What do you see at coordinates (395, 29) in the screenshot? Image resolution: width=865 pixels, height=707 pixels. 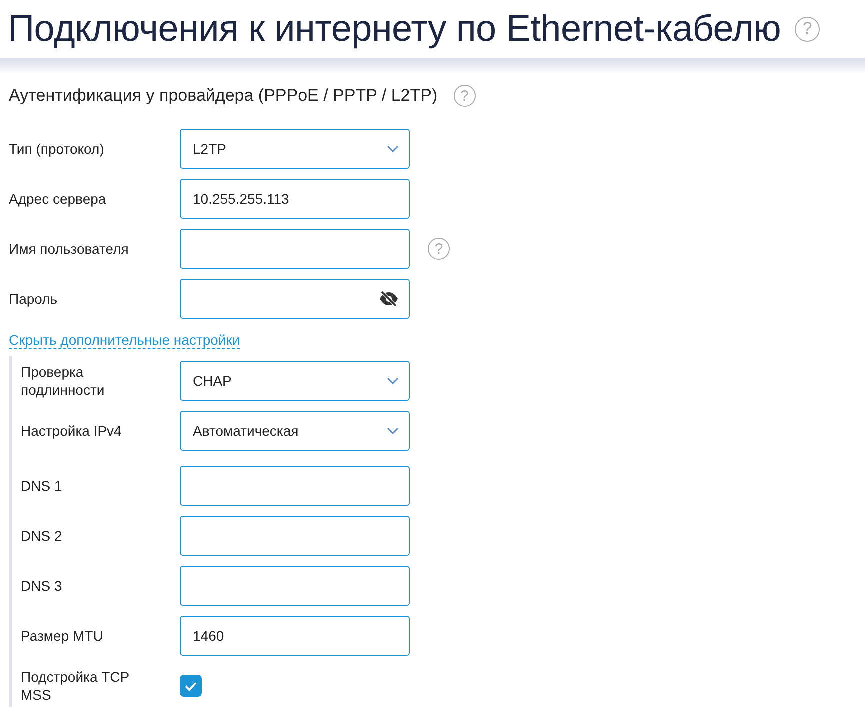 I see `page-title: Подключения к интернету по Ethernet-кабелю` at bounding box center [395, 29].